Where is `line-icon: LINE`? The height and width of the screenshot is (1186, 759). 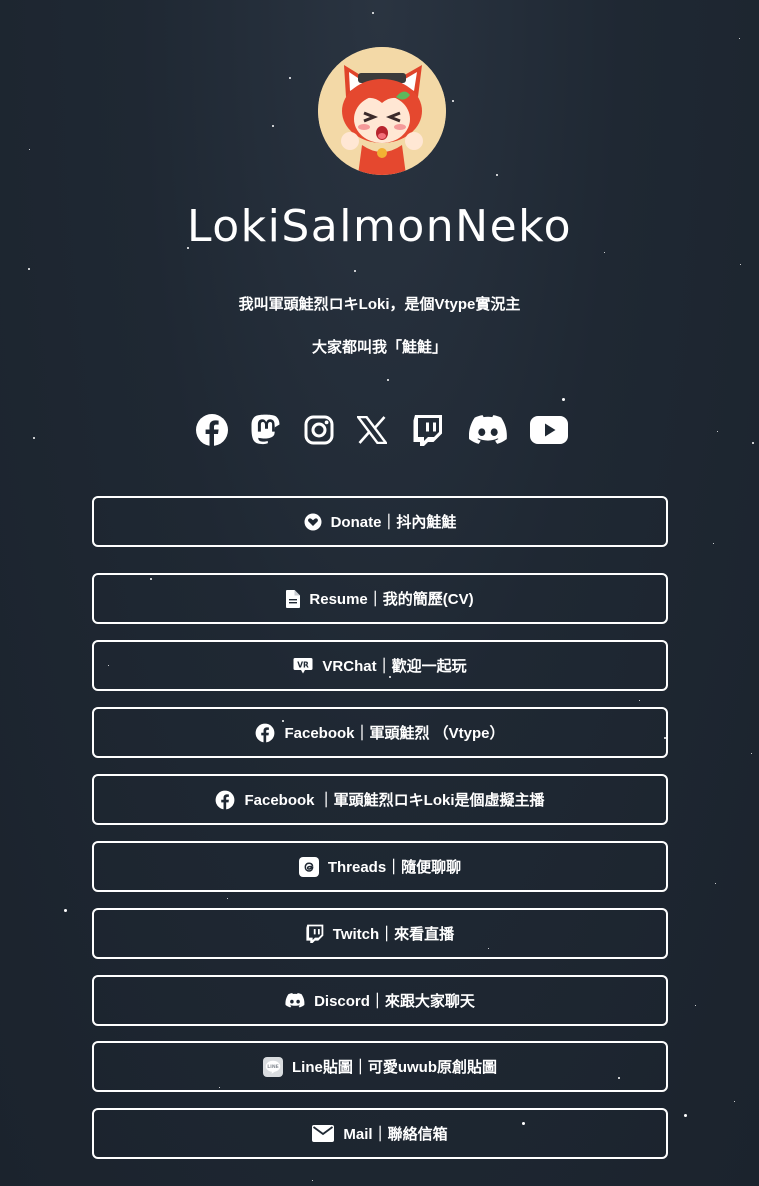 line-icon: LINE is located at coordinates (273, 1066).